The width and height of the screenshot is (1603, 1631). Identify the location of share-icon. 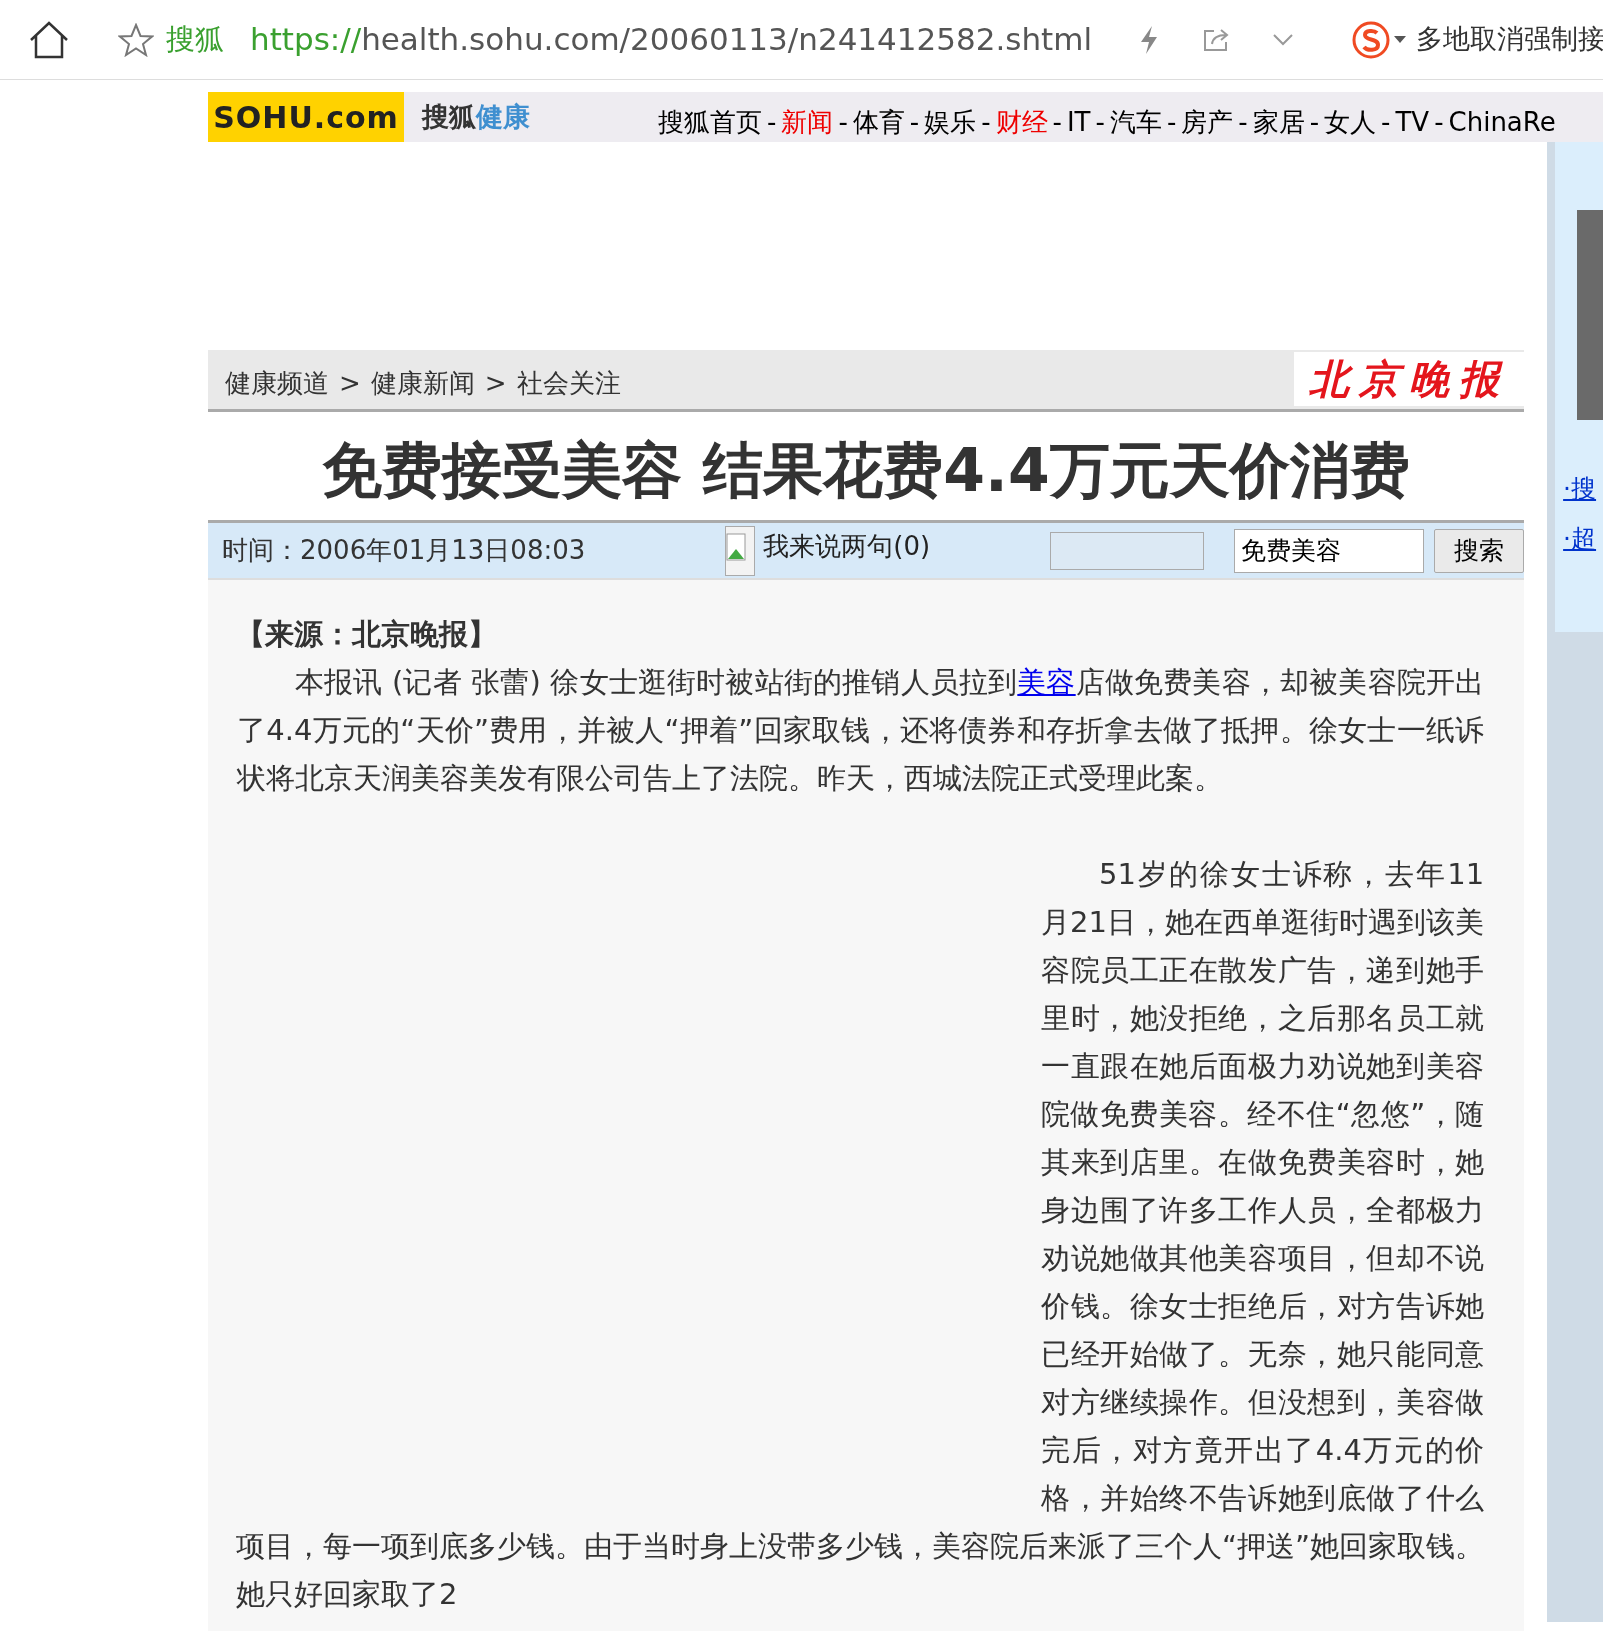
(1216, 39).